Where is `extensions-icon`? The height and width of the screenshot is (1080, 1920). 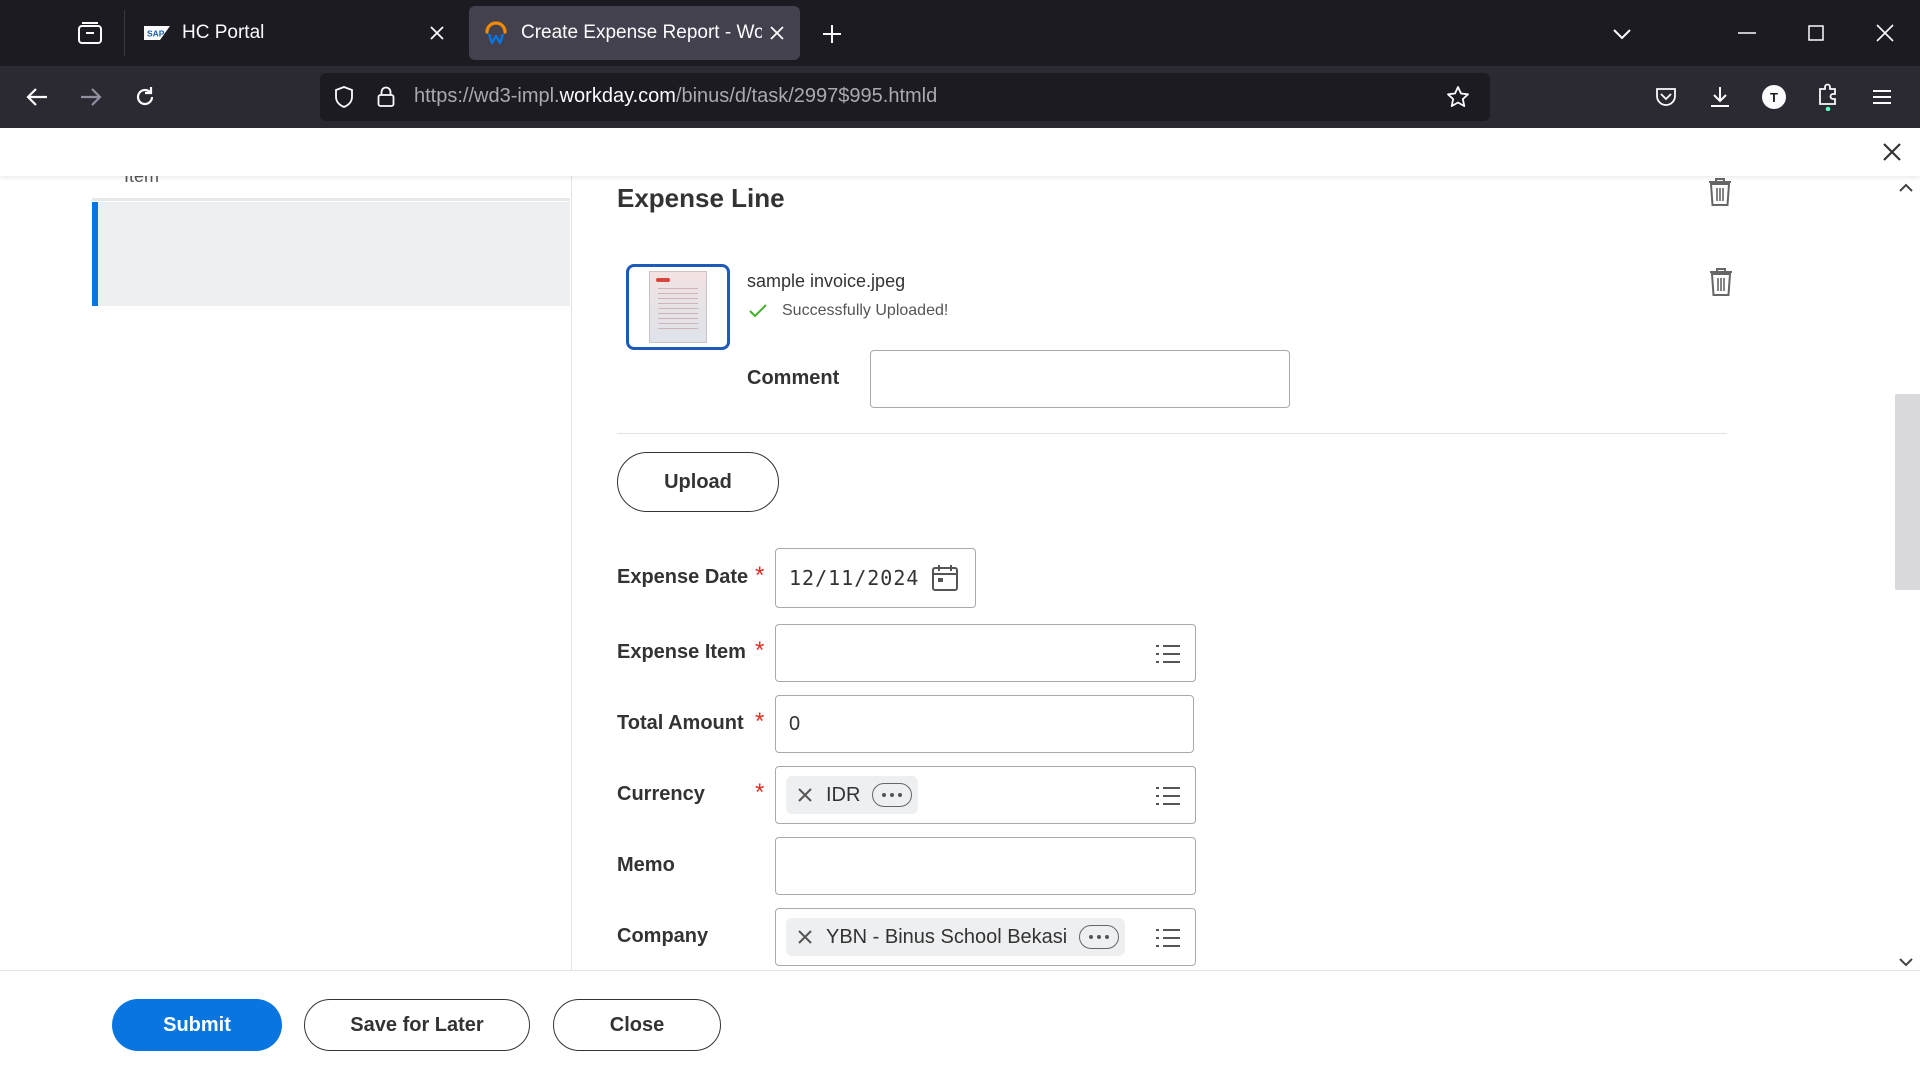 extensions-icon is located at coordinates (1828, 97).